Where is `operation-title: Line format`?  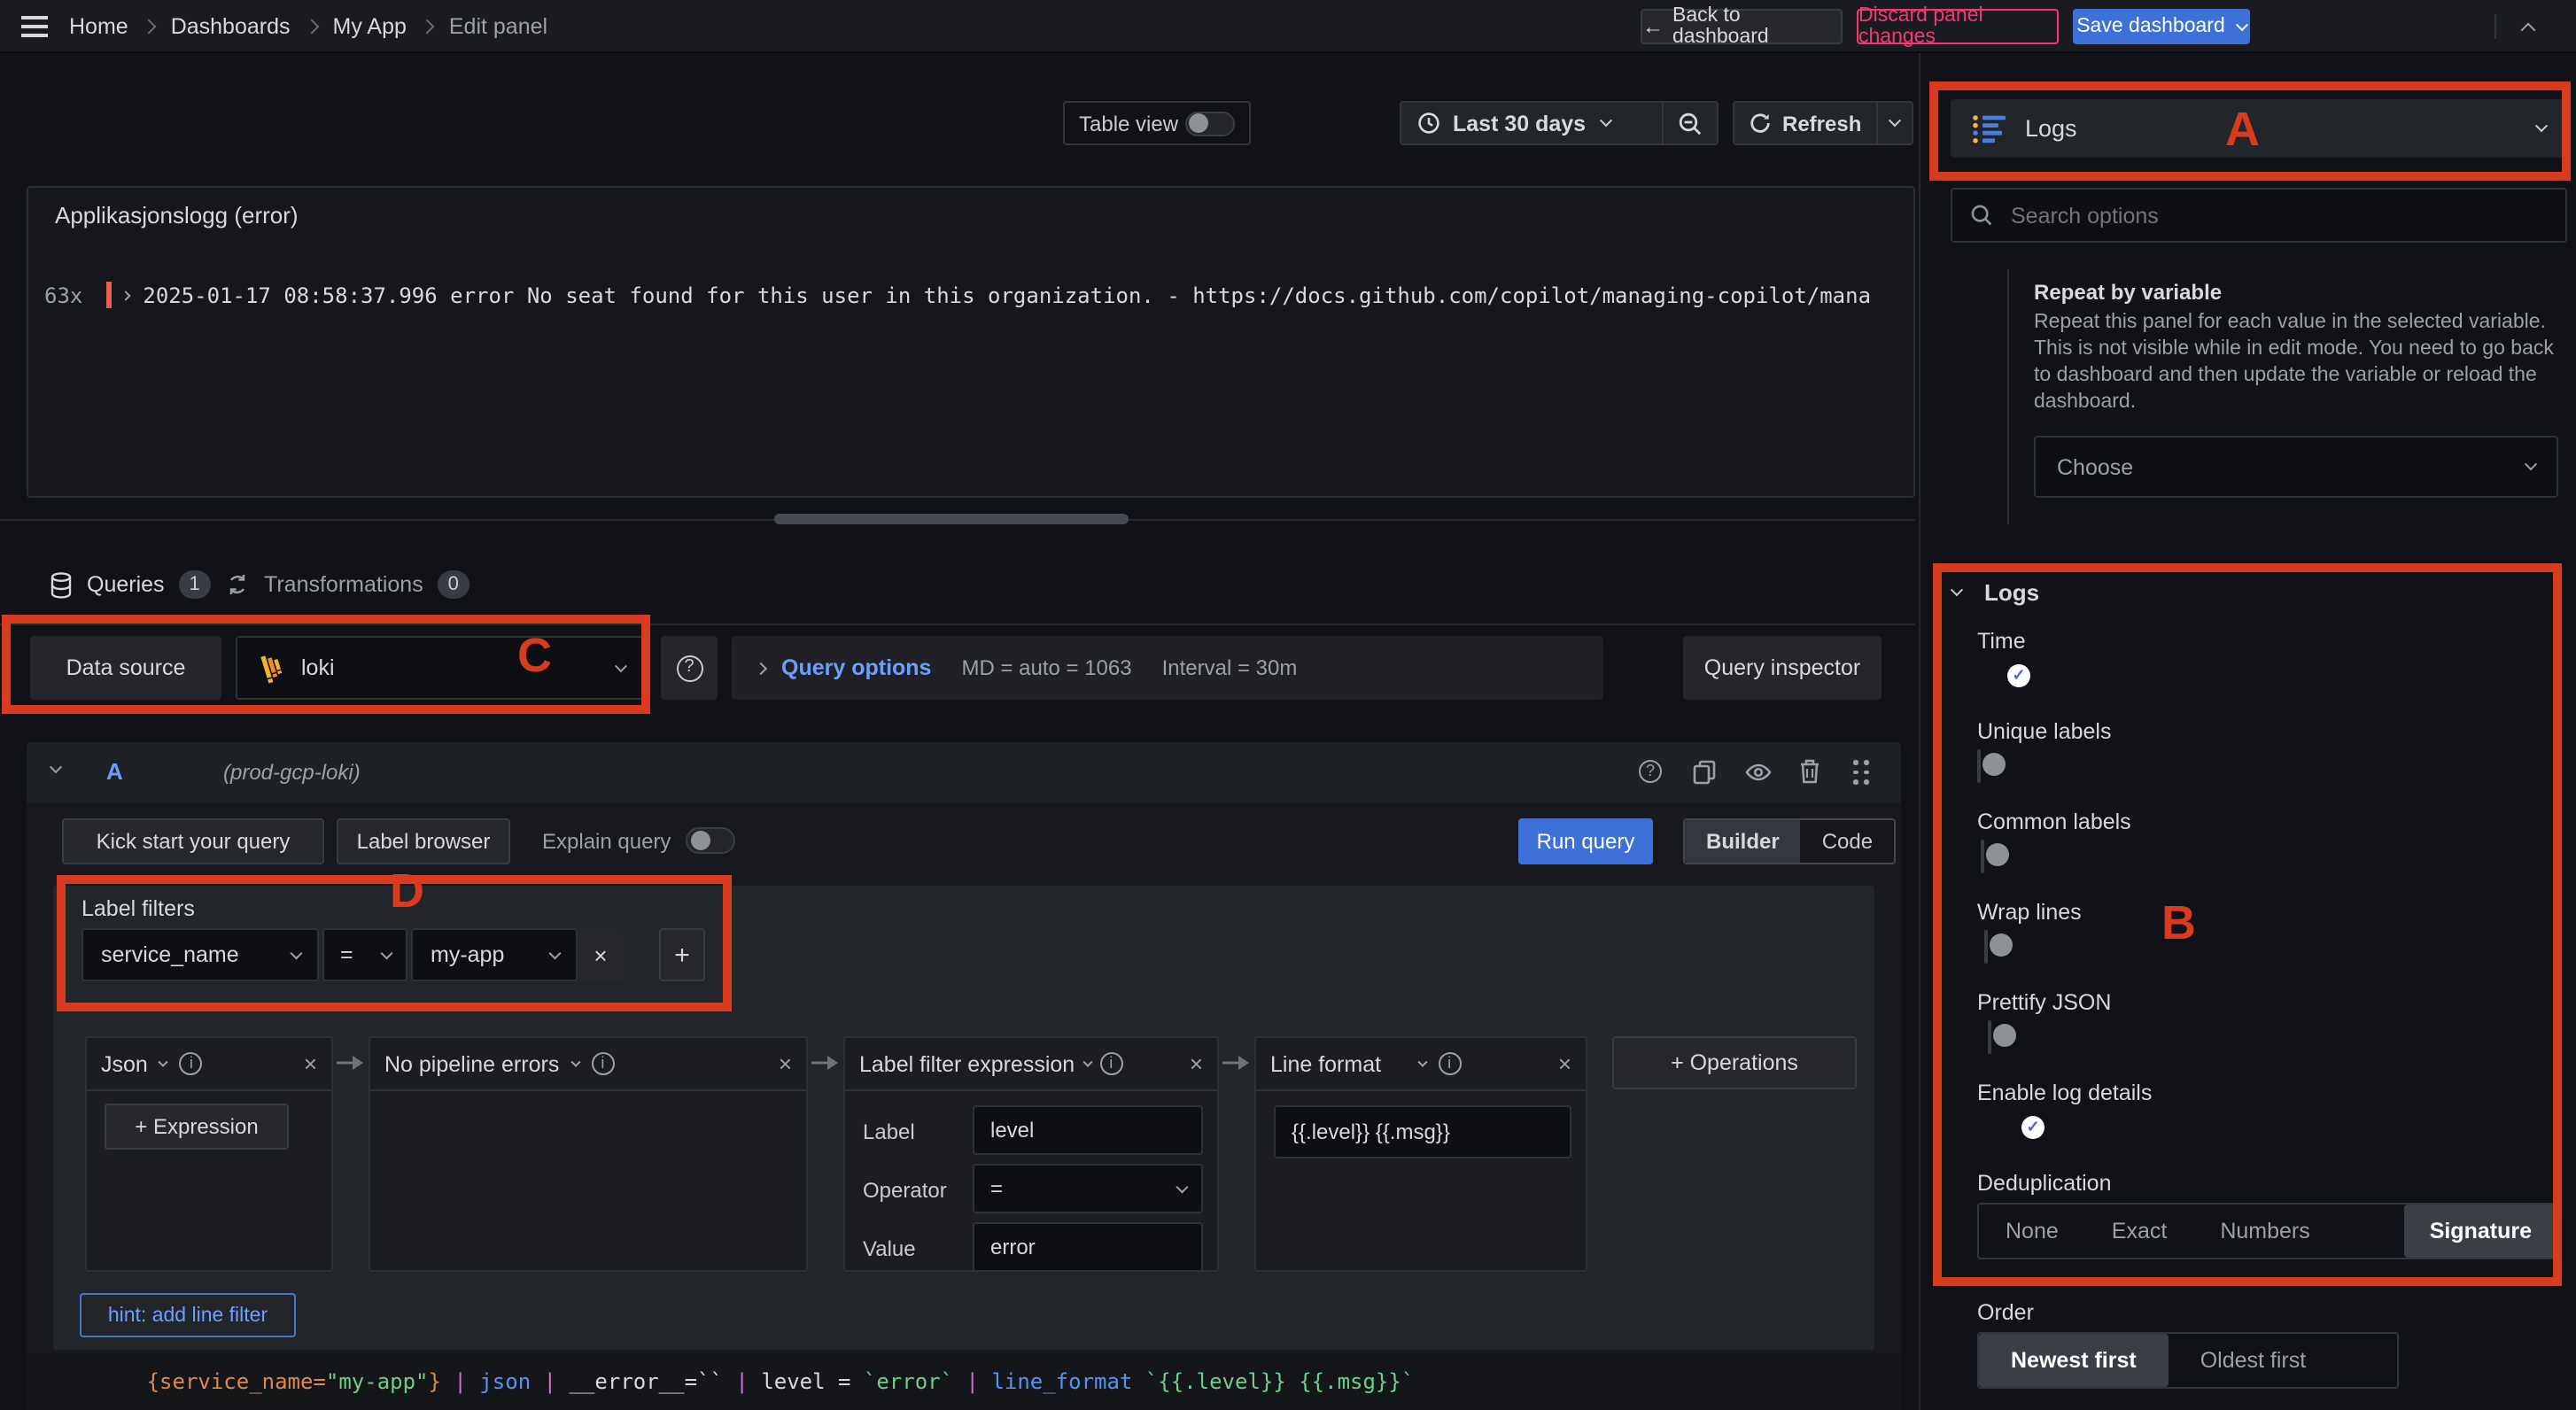 operation-title: Line format is located at coordinates (1325, 1064).